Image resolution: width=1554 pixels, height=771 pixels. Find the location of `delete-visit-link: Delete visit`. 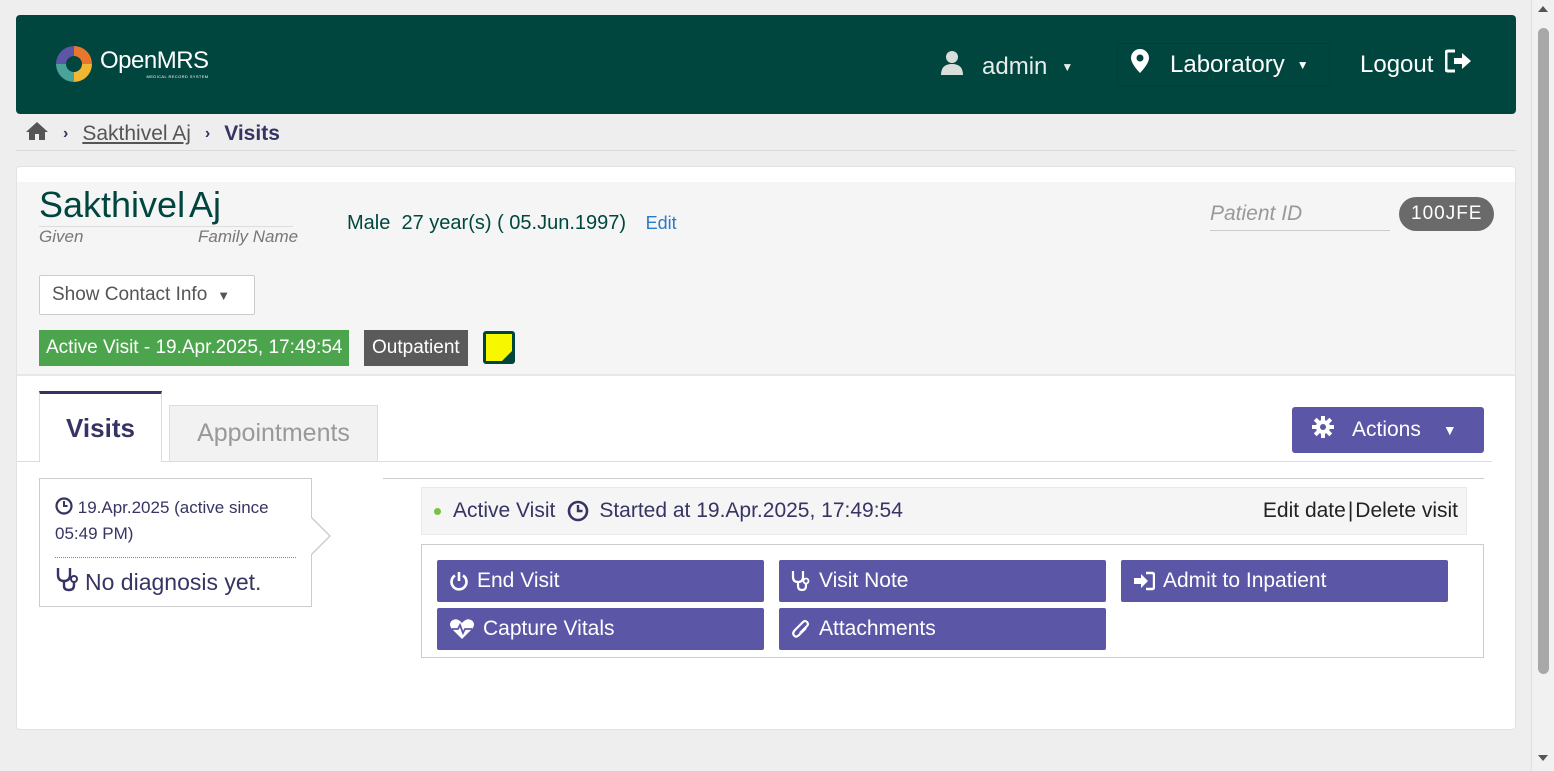

delete-visit-link: Delete visit is located at coordinates (1406, 510).